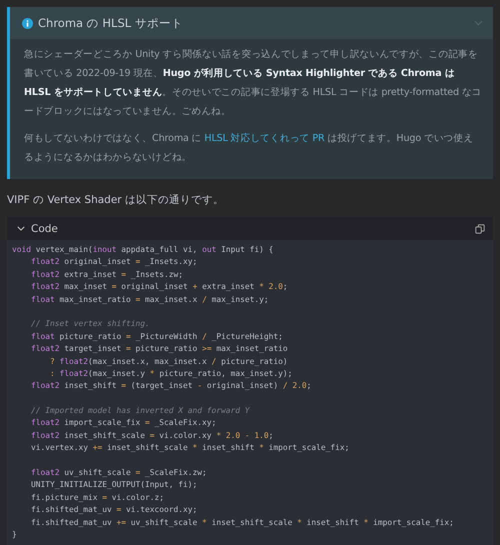 This screenshot has height=545, width=500. Describe the element at coordinates (37, 228) in the screenshot. I see `code-toggle: Code` at that location.